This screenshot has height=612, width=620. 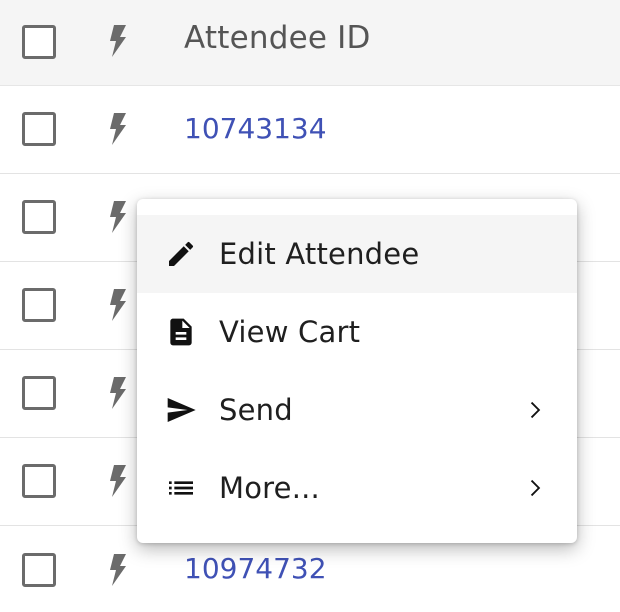 What do you see at coordinates (255, 568) in the screenshot?
I see `attendee-id-link: 10974732` at bounding box center [255, 568].